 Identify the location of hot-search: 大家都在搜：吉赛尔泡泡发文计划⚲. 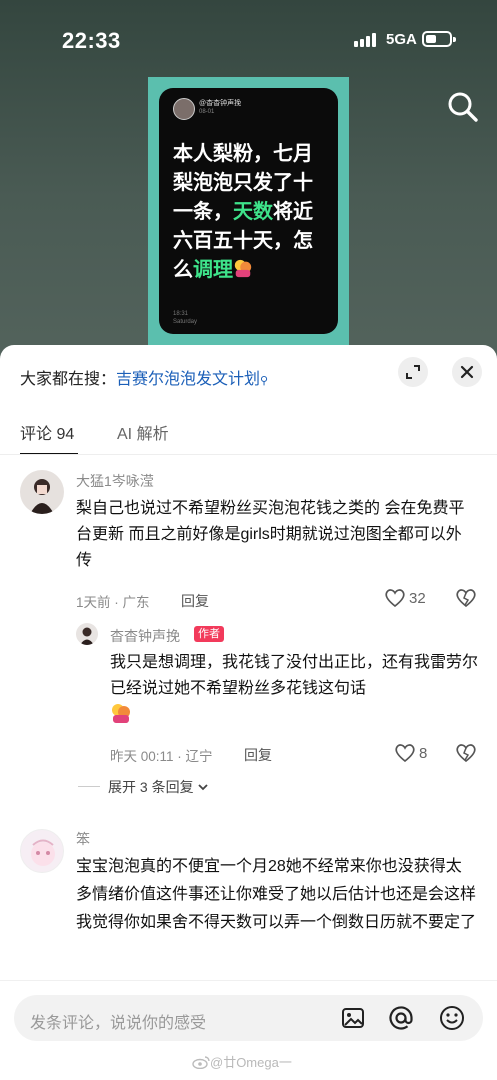
(144, 377).